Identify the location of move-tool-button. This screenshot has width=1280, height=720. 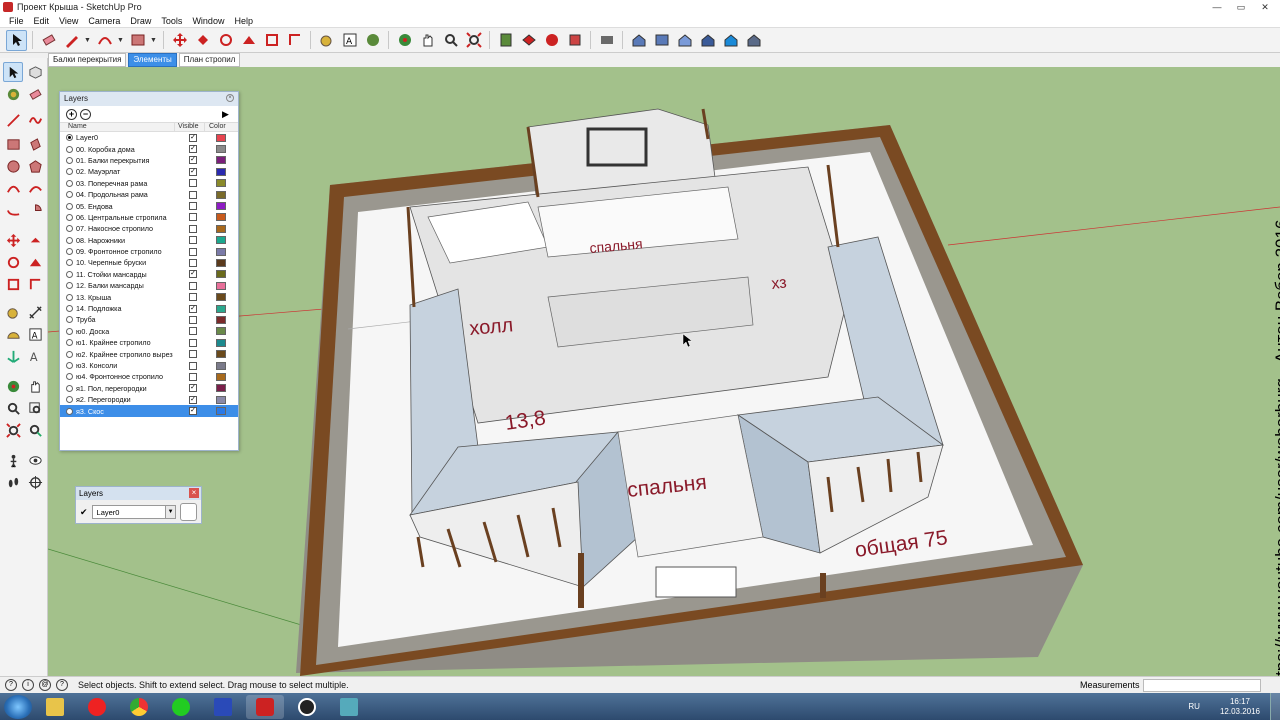
(179, 40).